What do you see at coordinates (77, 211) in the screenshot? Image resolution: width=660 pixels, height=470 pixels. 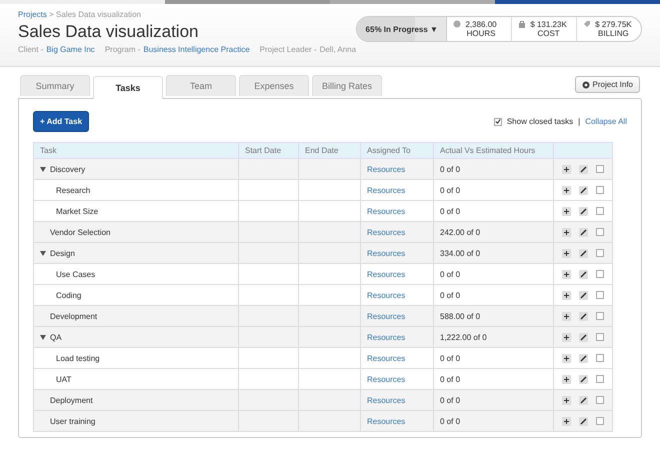 I see `task-name: Market Size` at bounding box center [77, 211].